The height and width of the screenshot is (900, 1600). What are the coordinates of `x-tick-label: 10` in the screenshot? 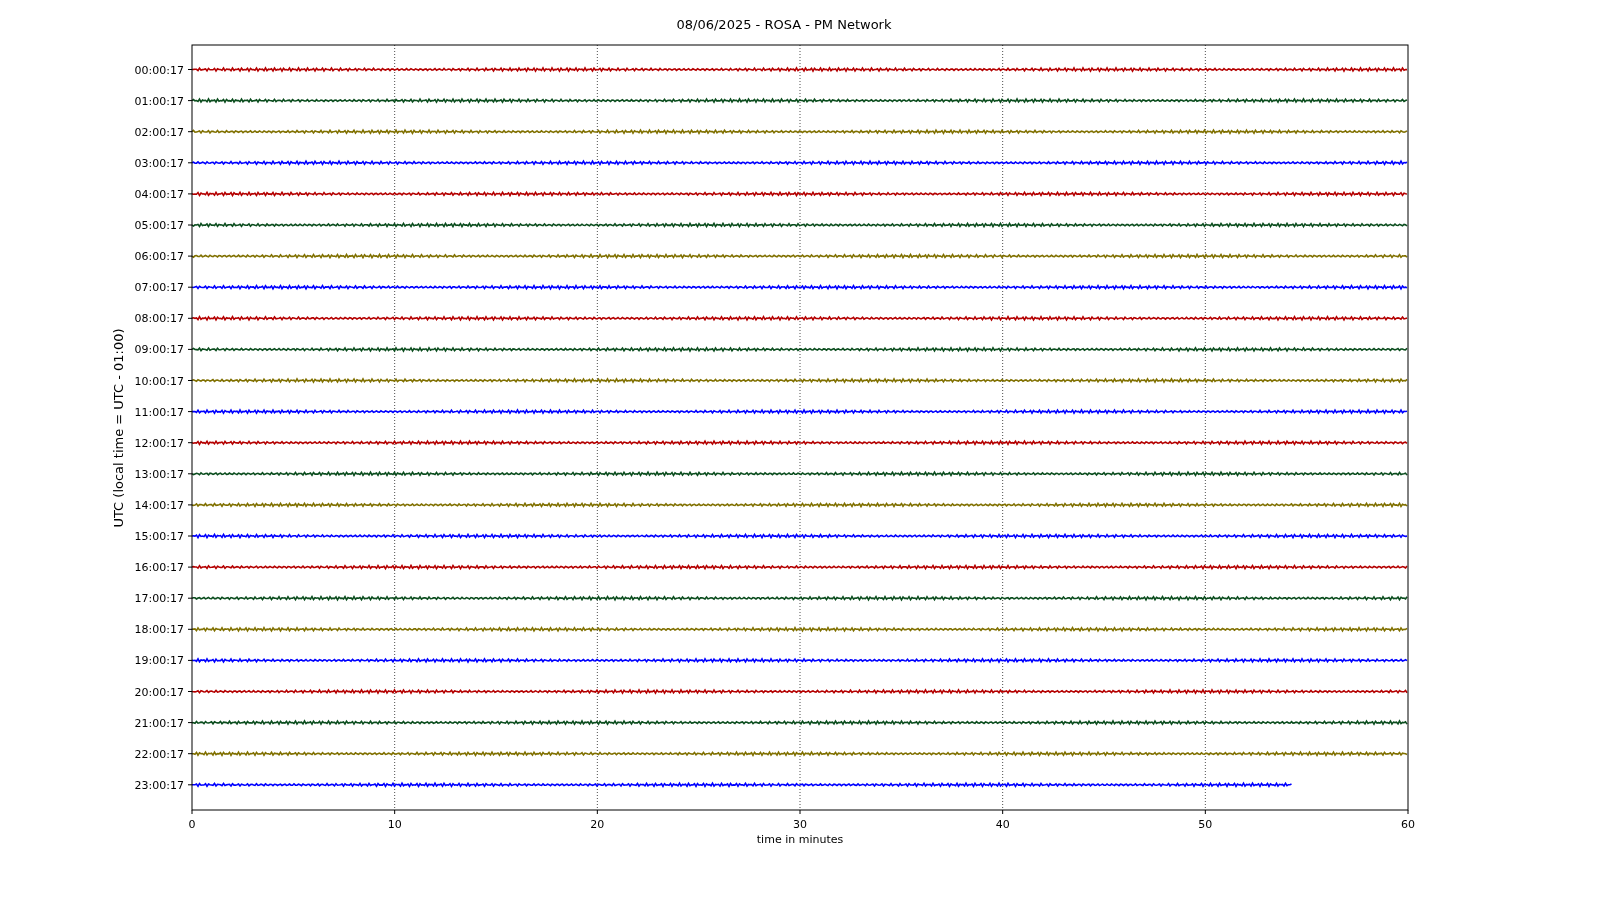 It's located at (394, 824).